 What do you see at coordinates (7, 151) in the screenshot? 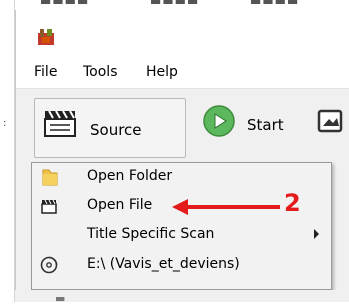
I see `background-window-edge: :` at bounding box center [7, 151].